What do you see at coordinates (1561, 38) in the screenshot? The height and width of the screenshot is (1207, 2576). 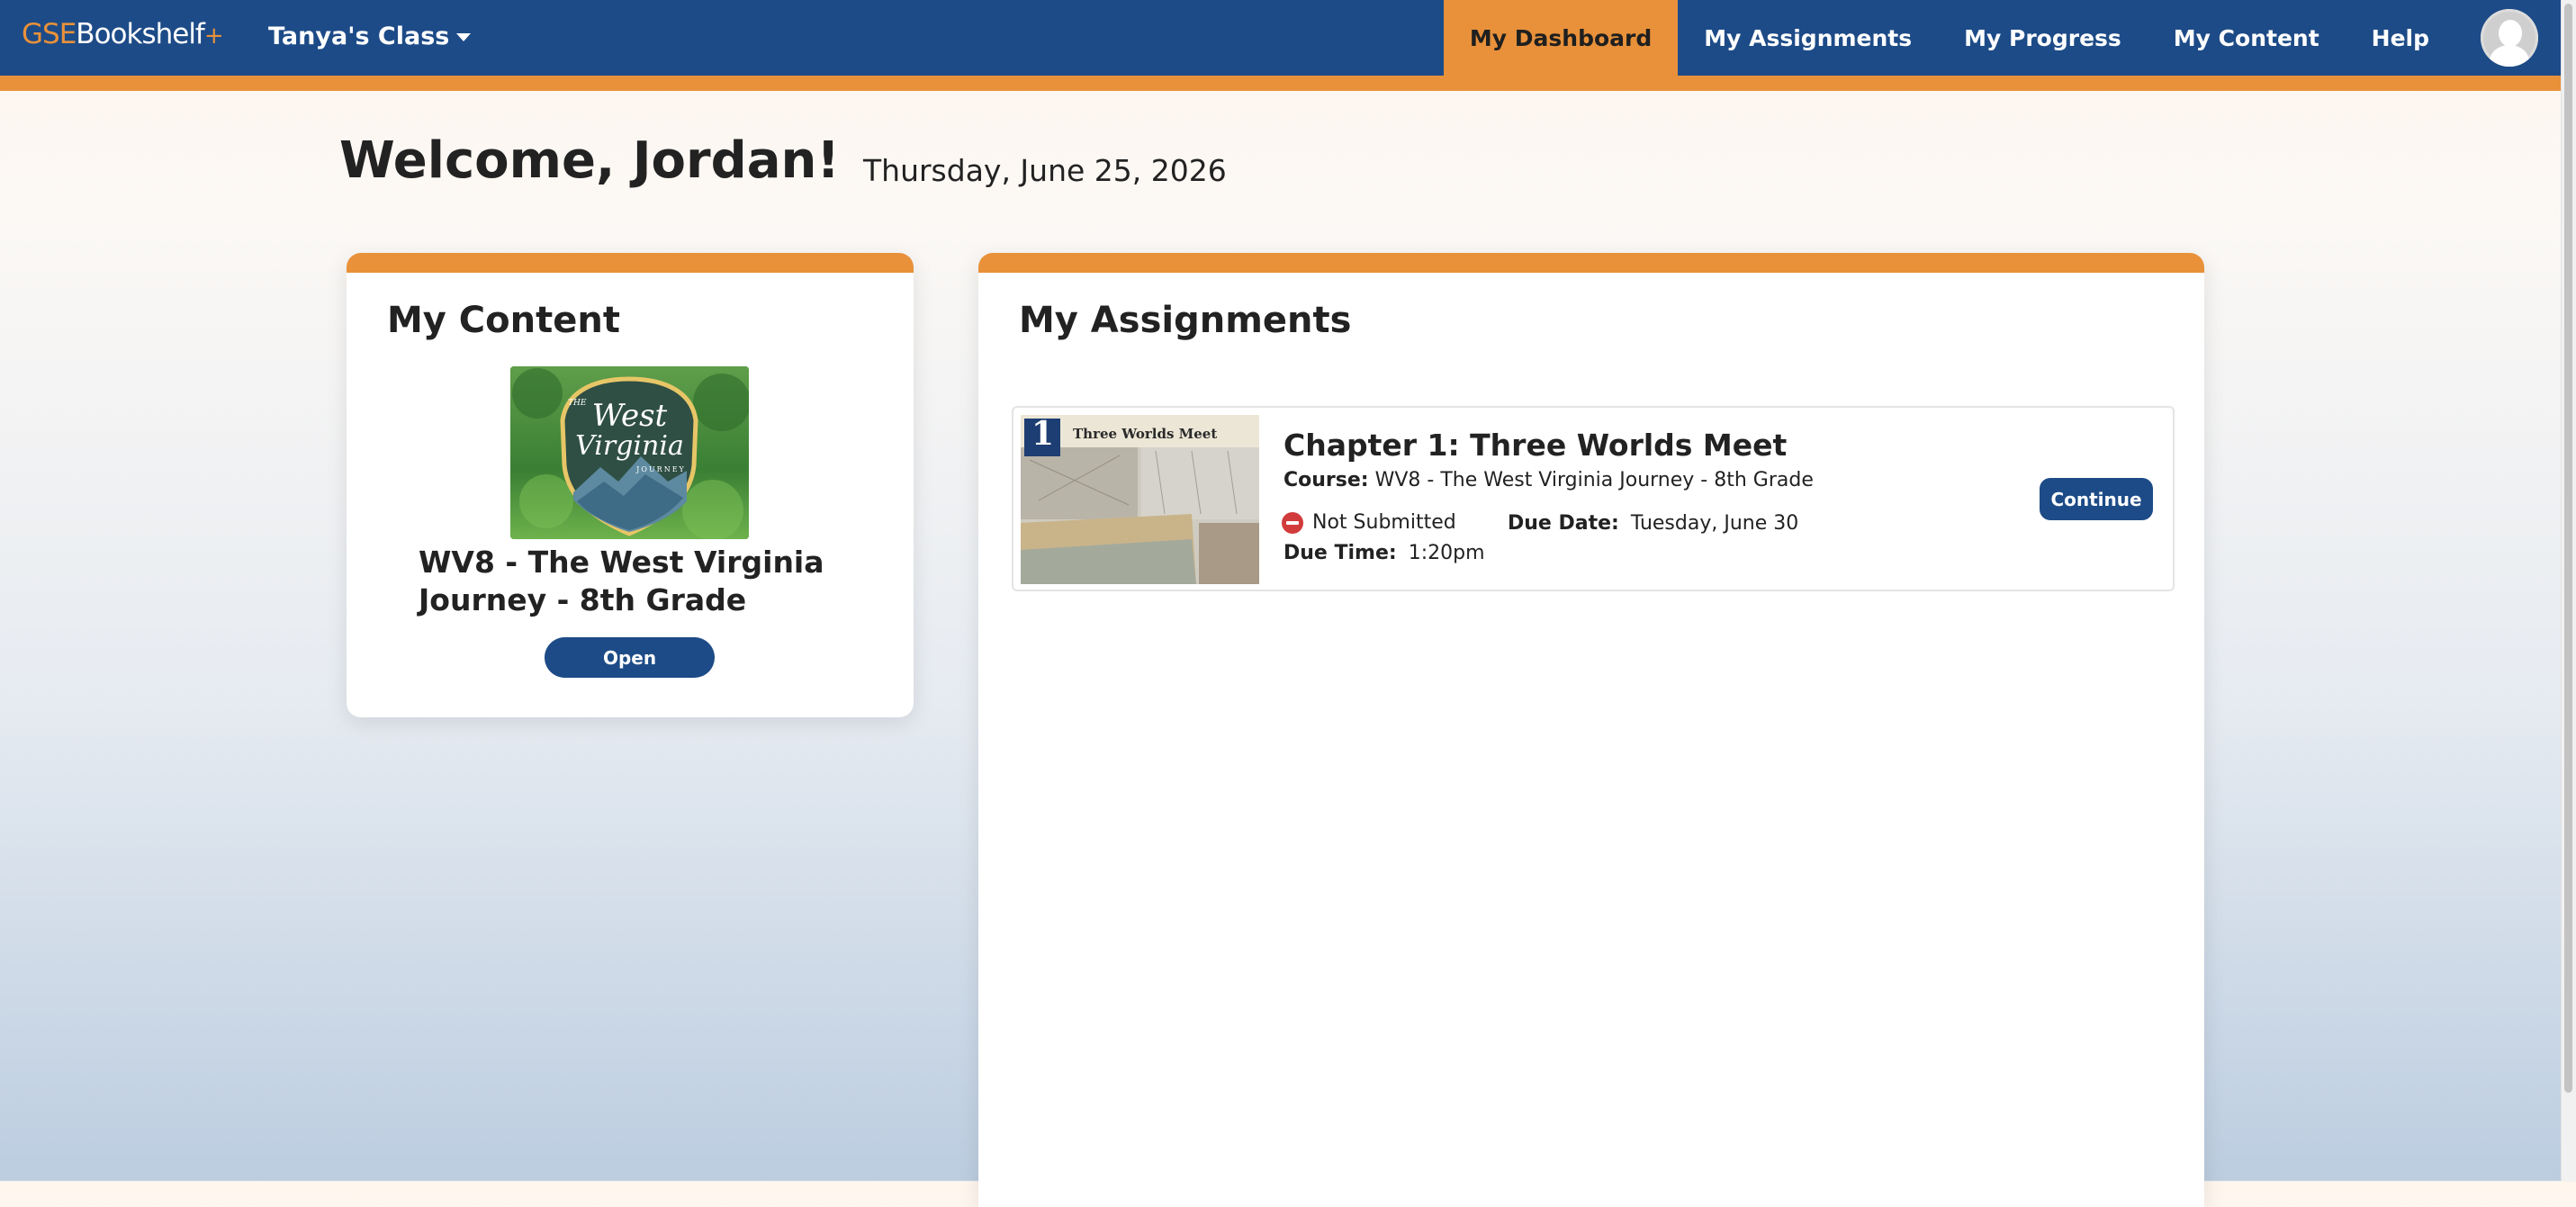 I see `nav-my-dashboard: My Dashboard` at bounding box center [1561, 38].